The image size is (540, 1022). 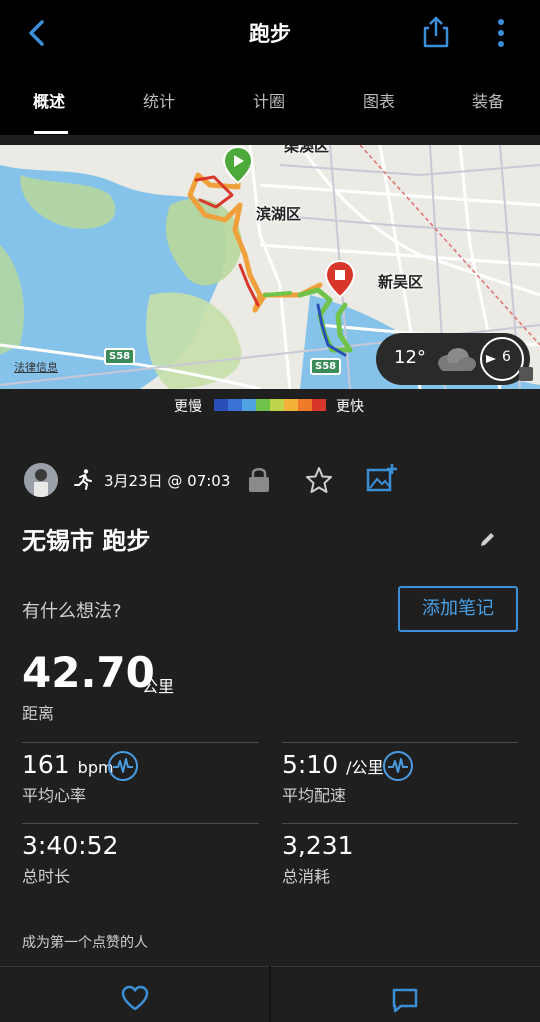 I want to click on heart-rate-stat: 161 bpm, so click(x=68, y=764).